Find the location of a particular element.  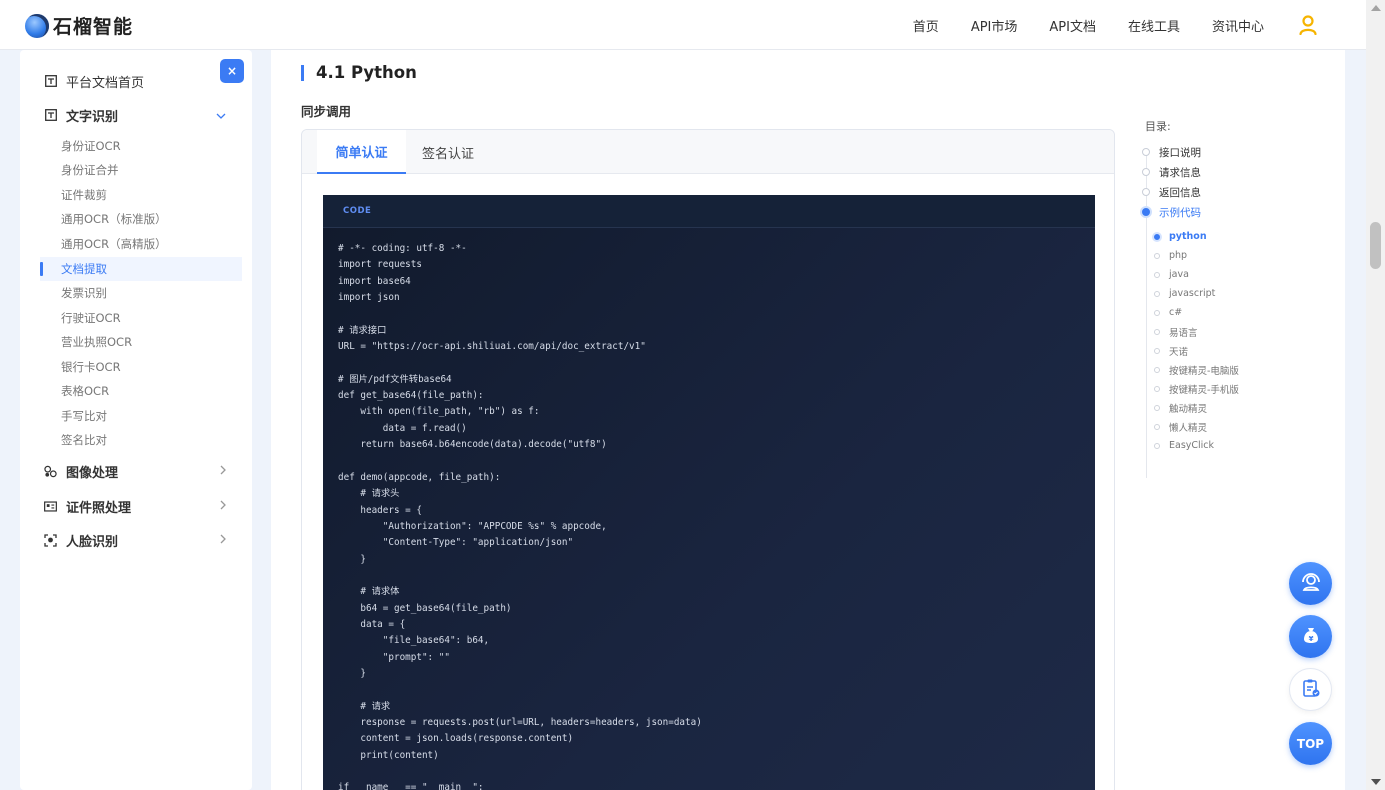

nav-news: 资讯中心 is located at coordinates (1238, 25).